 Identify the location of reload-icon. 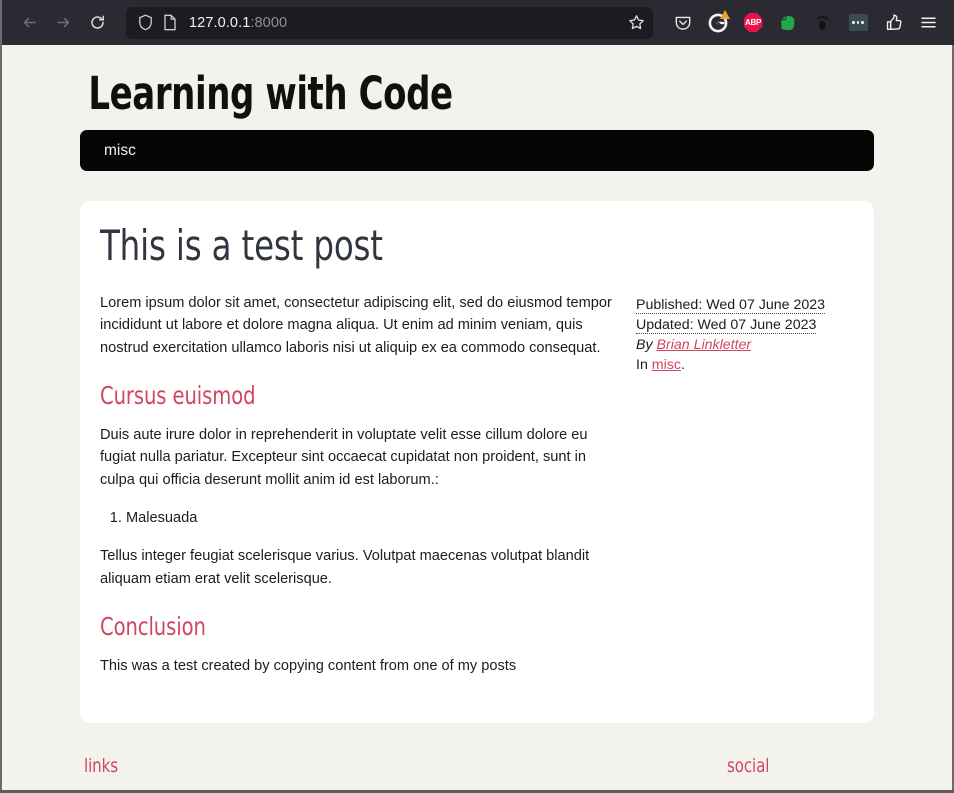
(97, 22).